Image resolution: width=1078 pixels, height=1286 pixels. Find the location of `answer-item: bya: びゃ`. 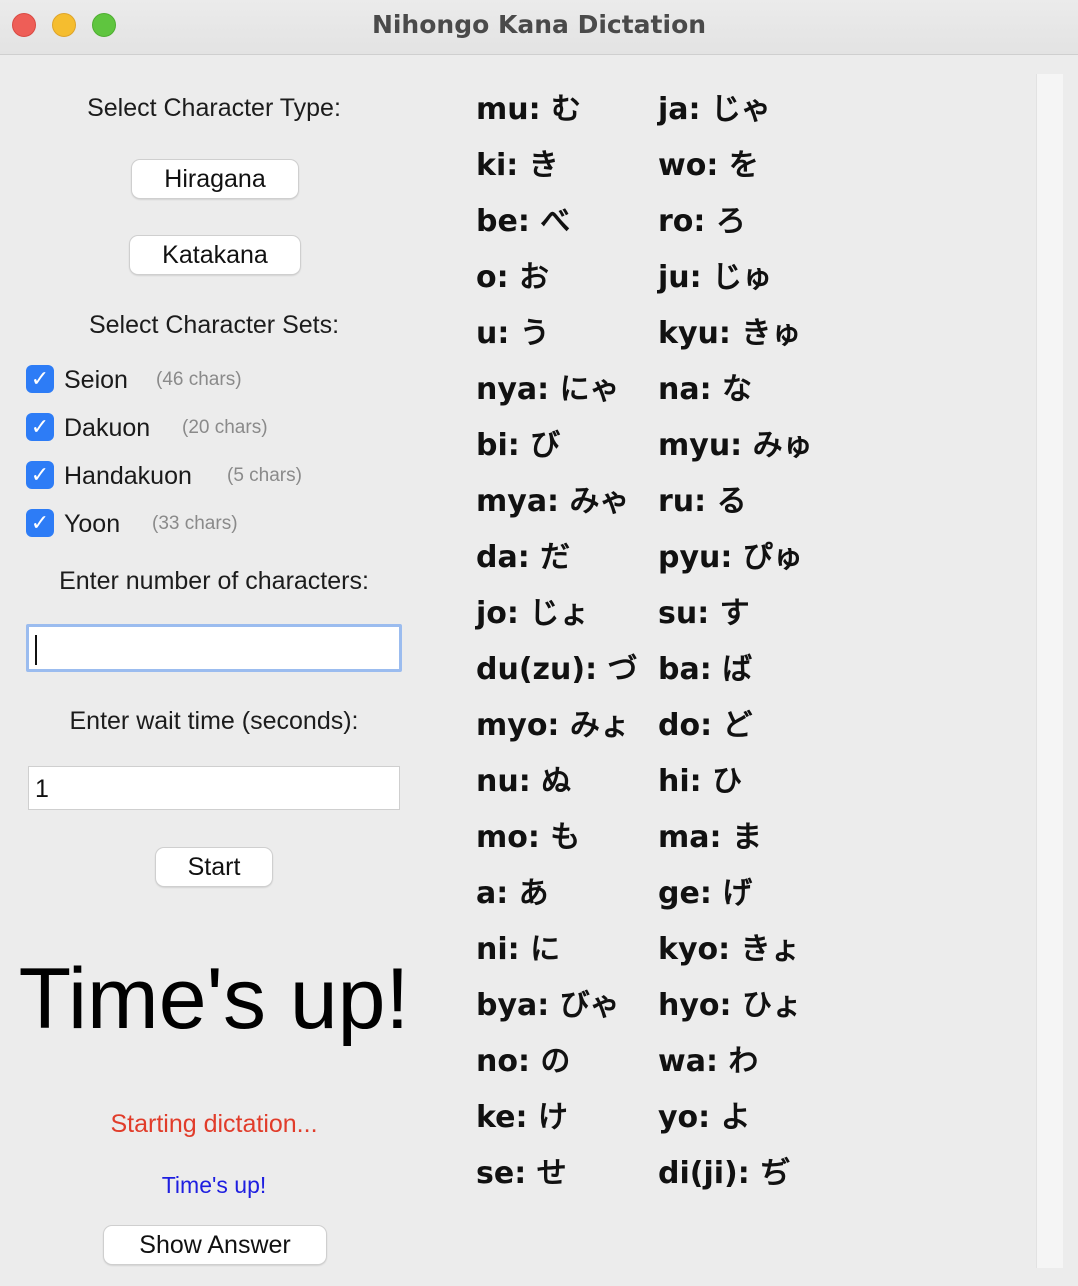

answer-item: bya: びゃ is located at coordinates (548, 1005).